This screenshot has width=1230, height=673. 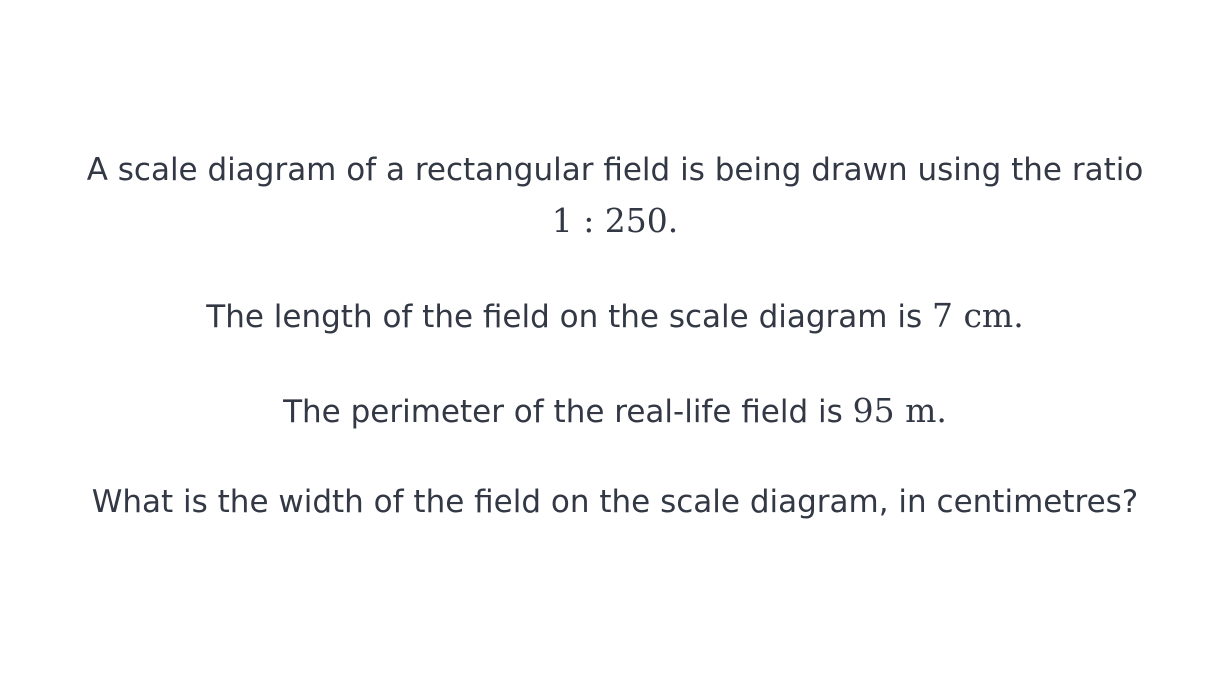 I want to click on scale-ratio: 1 : 250., so click(x=615, y=220).